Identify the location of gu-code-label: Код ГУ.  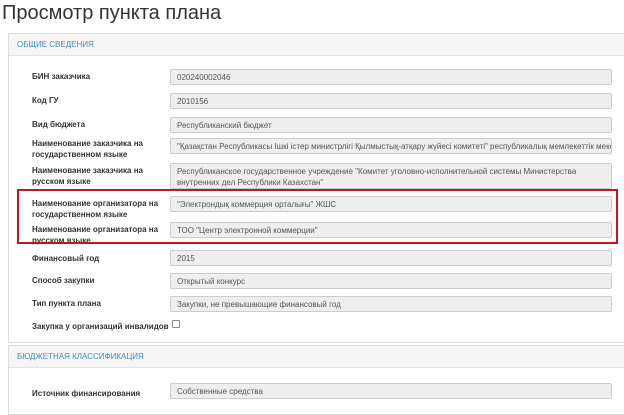
(45, 100).